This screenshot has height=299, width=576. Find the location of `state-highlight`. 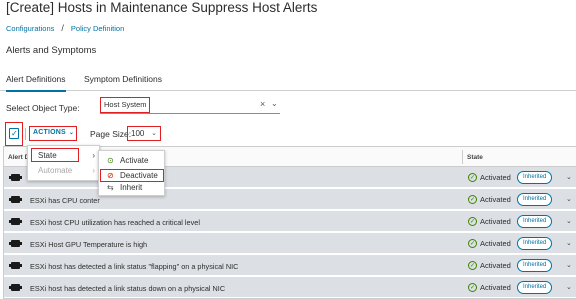

state-highlight is located at coordinates (55, 155).